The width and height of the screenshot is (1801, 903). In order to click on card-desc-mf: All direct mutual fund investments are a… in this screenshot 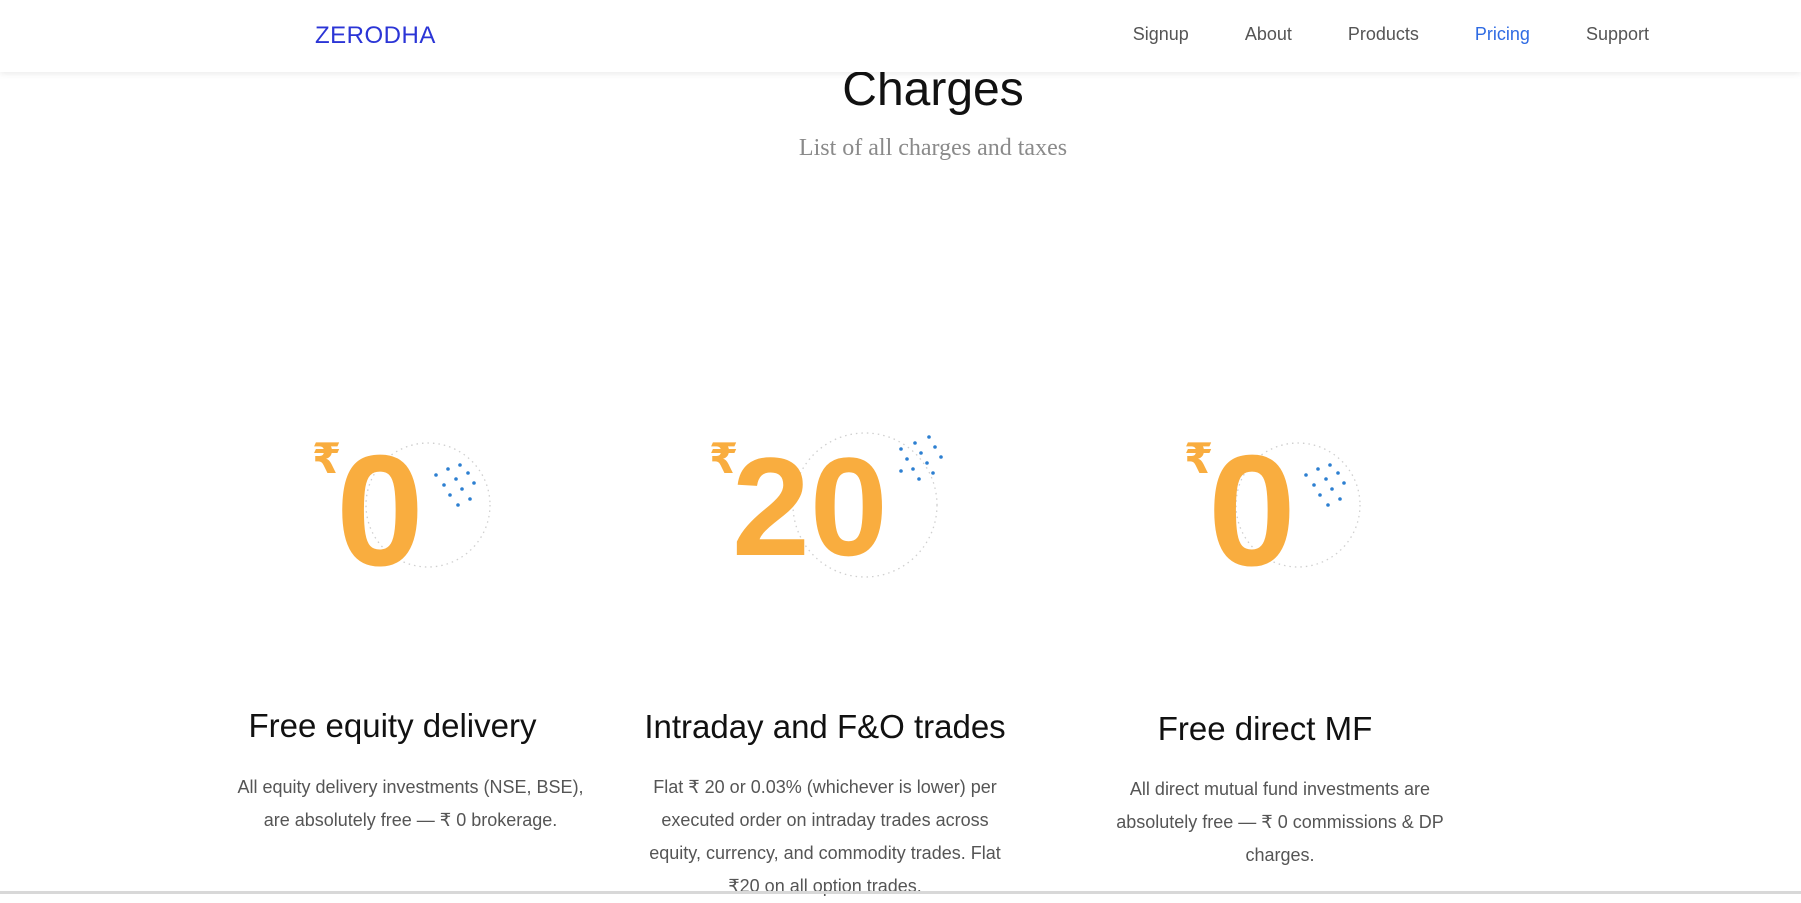, I will do `click(1280, 822)`.